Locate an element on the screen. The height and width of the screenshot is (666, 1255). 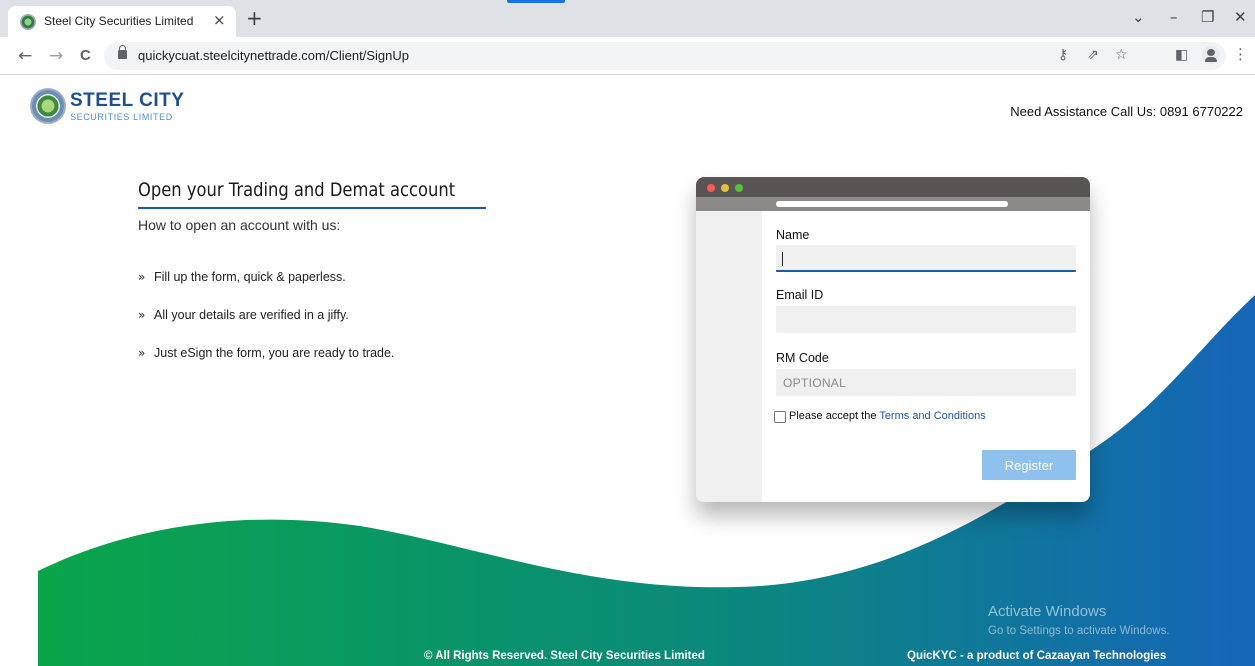
forward-icon: → is located at coordinates (56, 56).